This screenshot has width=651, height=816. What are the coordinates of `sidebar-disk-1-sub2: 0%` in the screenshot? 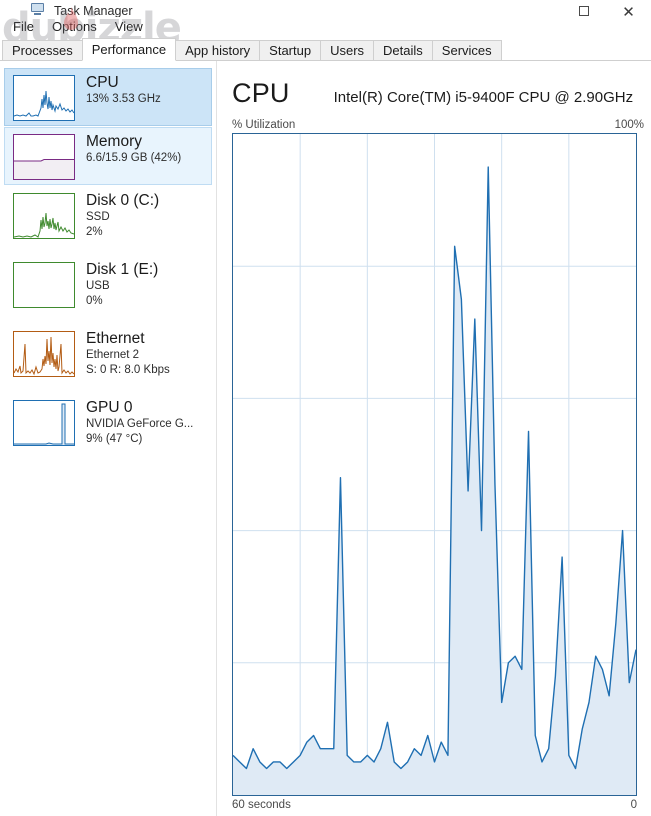 It's located at (94, 301).